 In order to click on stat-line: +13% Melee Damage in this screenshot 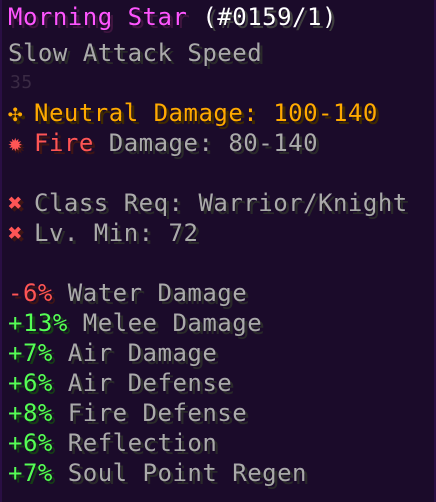, I will do `click(135, 323)`.